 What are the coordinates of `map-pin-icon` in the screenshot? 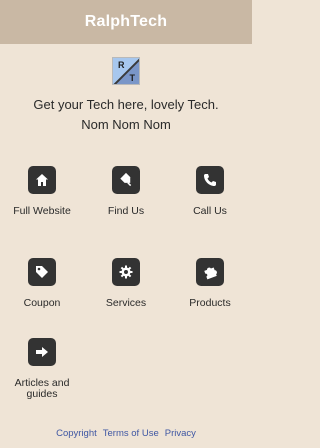 It's located at (126, 179).